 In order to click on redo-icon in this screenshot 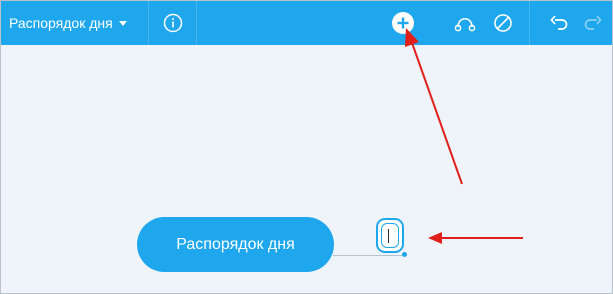, I will do `click(593, 22)`.